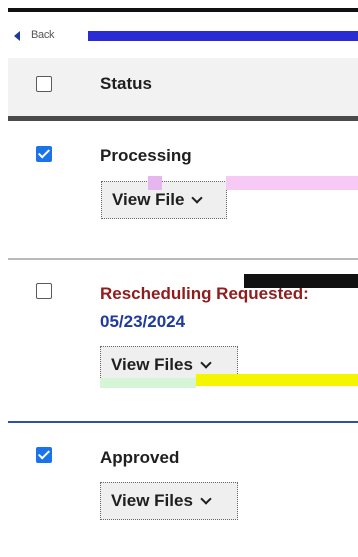  What do you see at coordinates (43, 35) in the screenshot?
I see `back-link: Back` at bounding box center [43, 35].